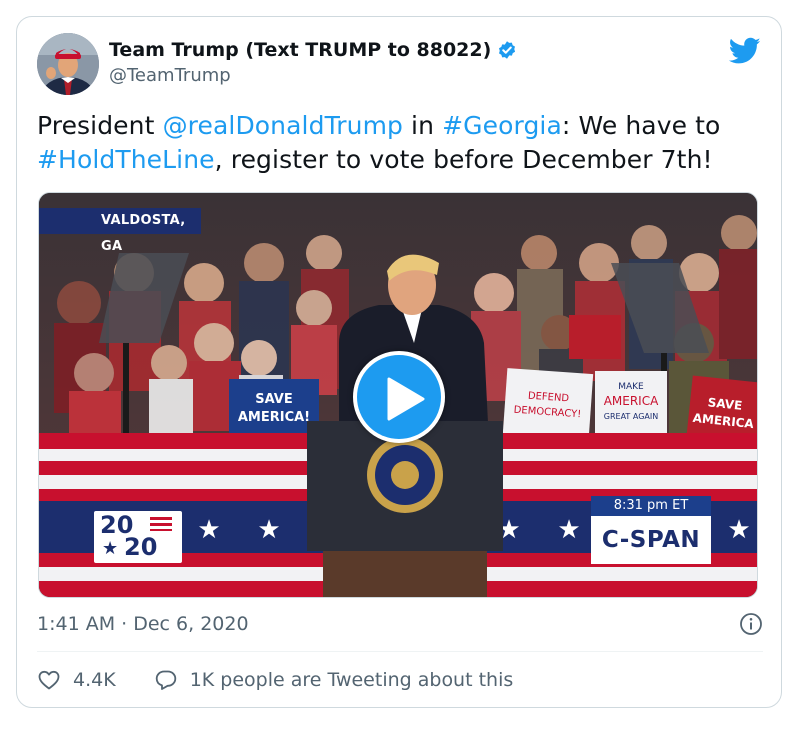  I want to click on svg-text: GREAT AGAIN, so click(631, 416).